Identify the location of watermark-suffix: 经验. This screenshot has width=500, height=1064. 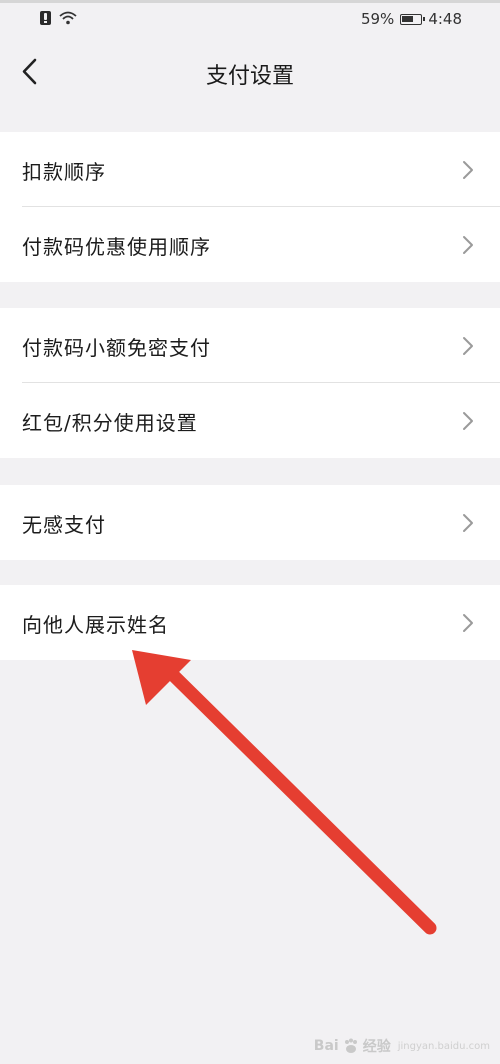
(376, 1047).